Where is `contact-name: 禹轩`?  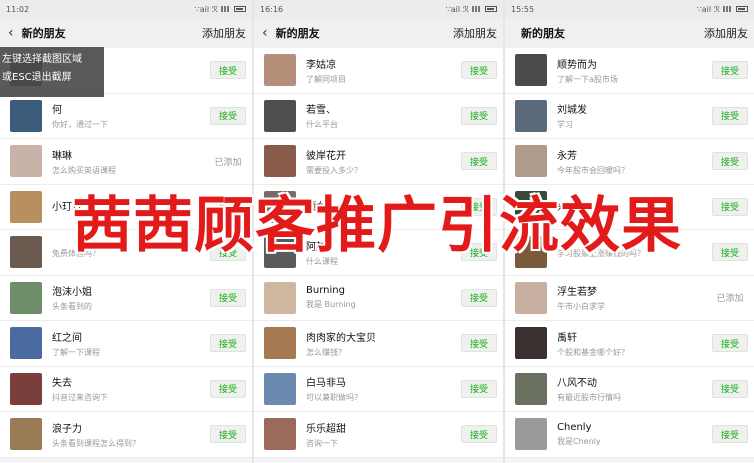
contact-name: 禹轩 is located at coordinates (567, 338).